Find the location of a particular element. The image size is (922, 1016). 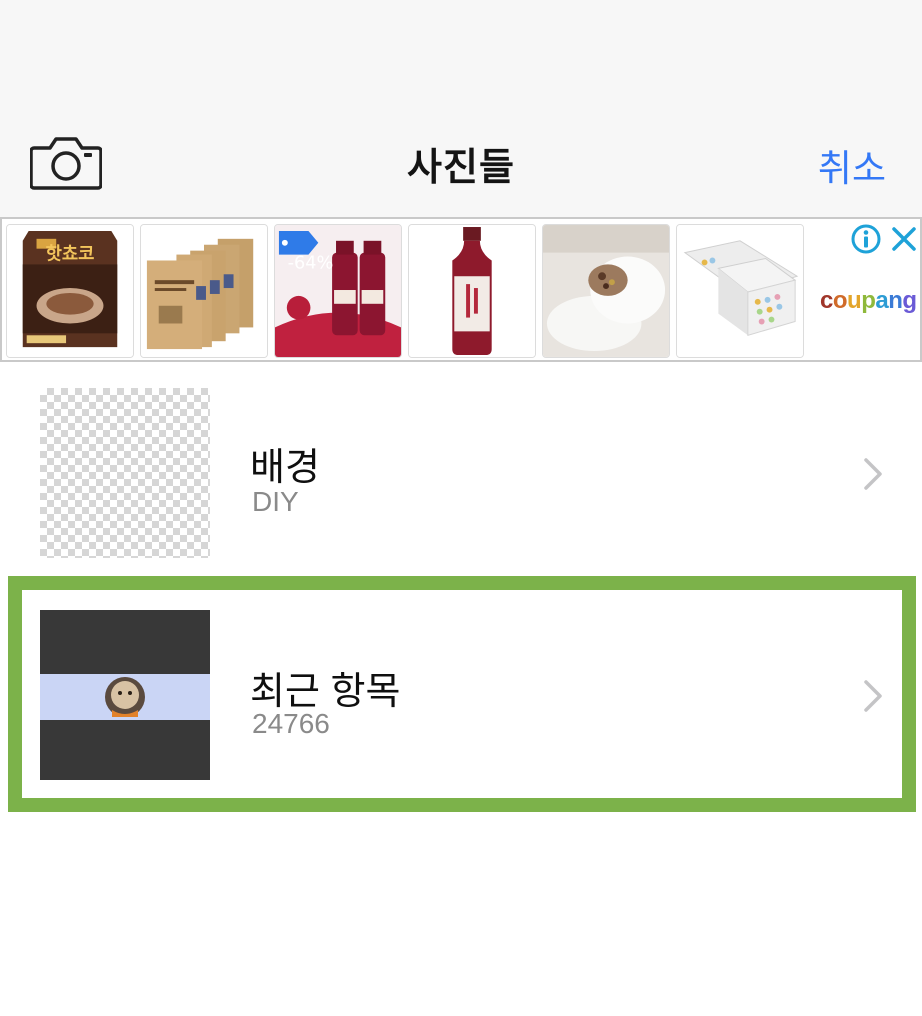

info-icon is located at coordinates (866, 239).